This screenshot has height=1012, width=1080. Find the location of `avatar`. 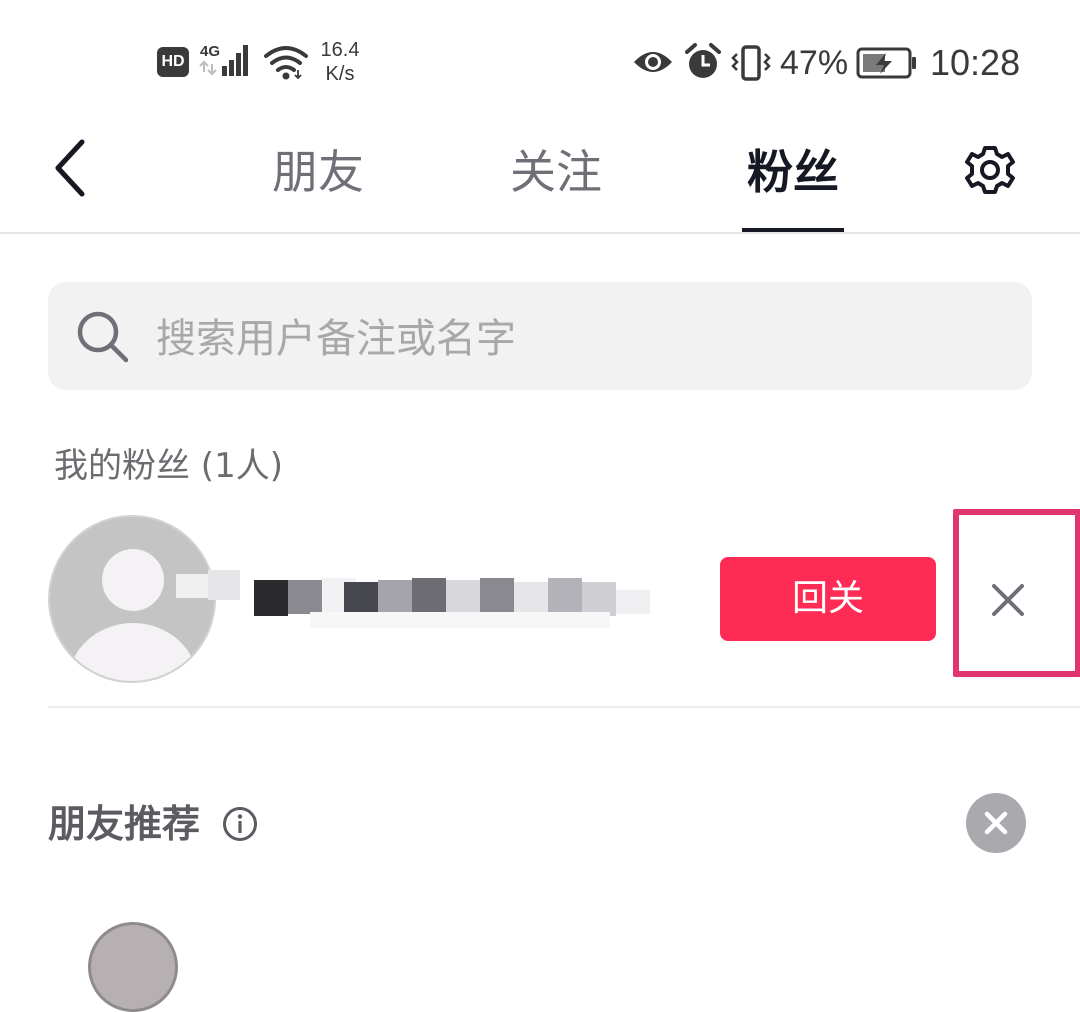

avatar is located at coordinates (132, 599).